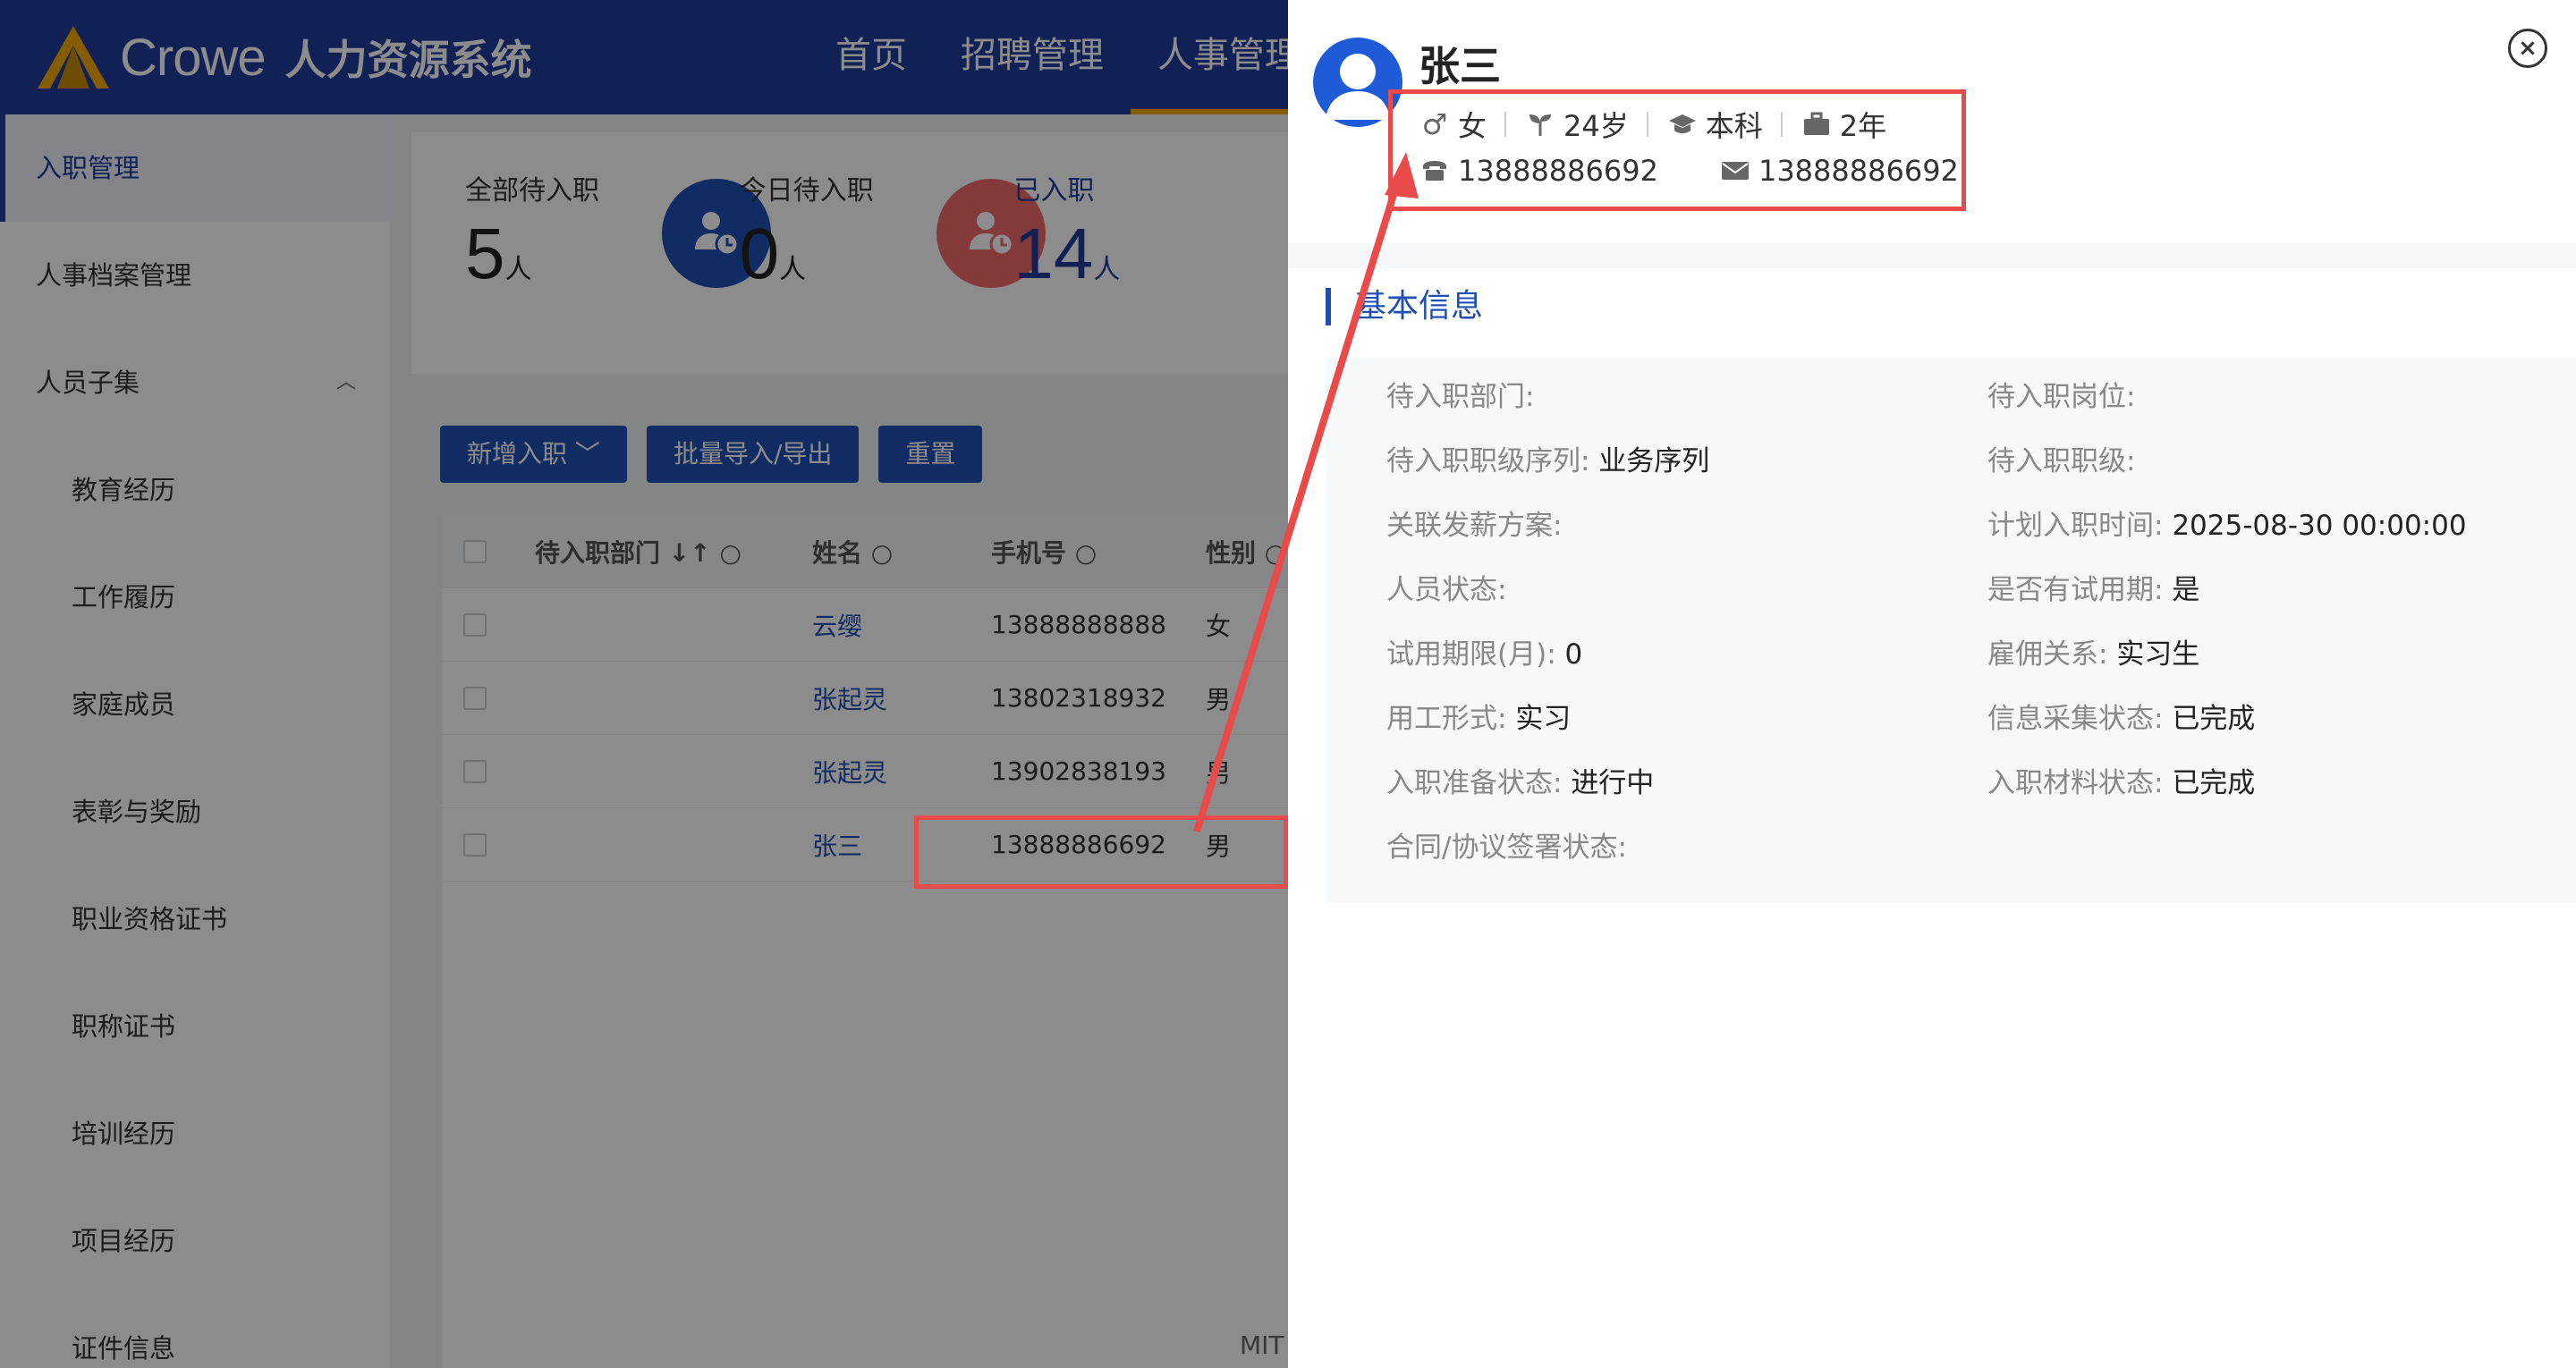 Image resolution: width=2576 pixels, height=1368 pixels. What do you see at coordinates (2227, 526) in the screenshot?
I see `field-plan-time: 计划入职时间: 2025-08-30 00:00:00` at bounding box center [2227, 526].